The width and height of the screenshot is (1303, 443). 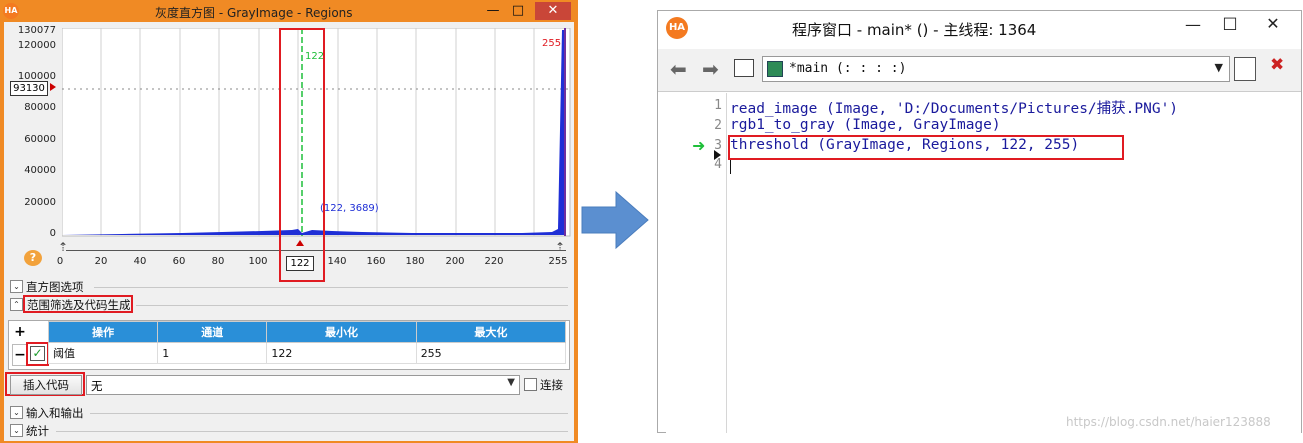 I want to click on y-tick-label: 40000, so click(x=40, y=170).